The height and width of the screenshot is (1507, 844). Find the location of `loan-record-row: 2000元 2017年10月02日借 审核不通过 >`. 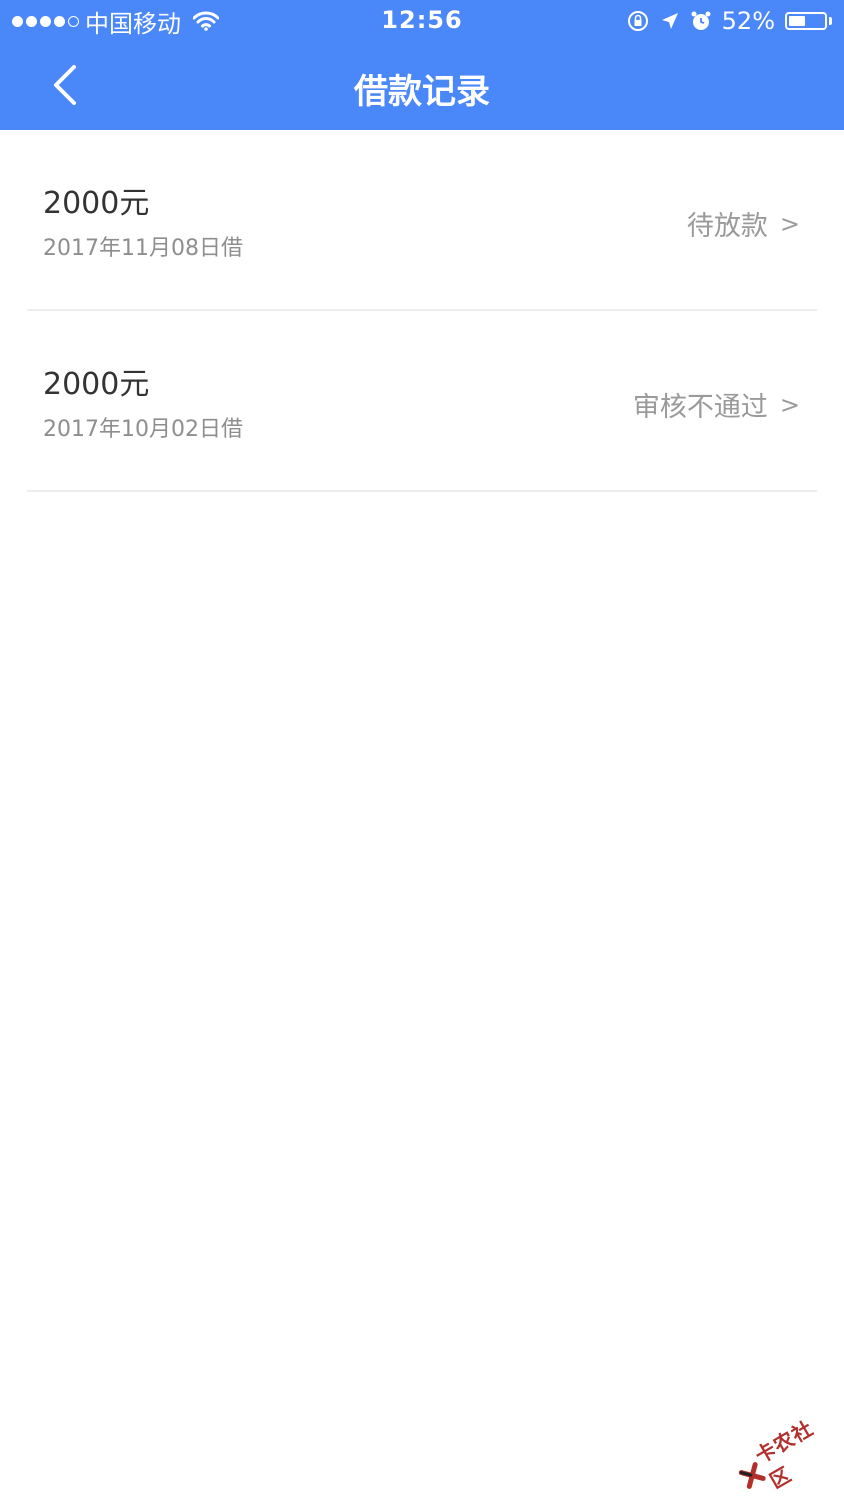

loan-record-row: 2000元 2017年10月02日借 审核不通过 > is located at coordinates (422, 401).